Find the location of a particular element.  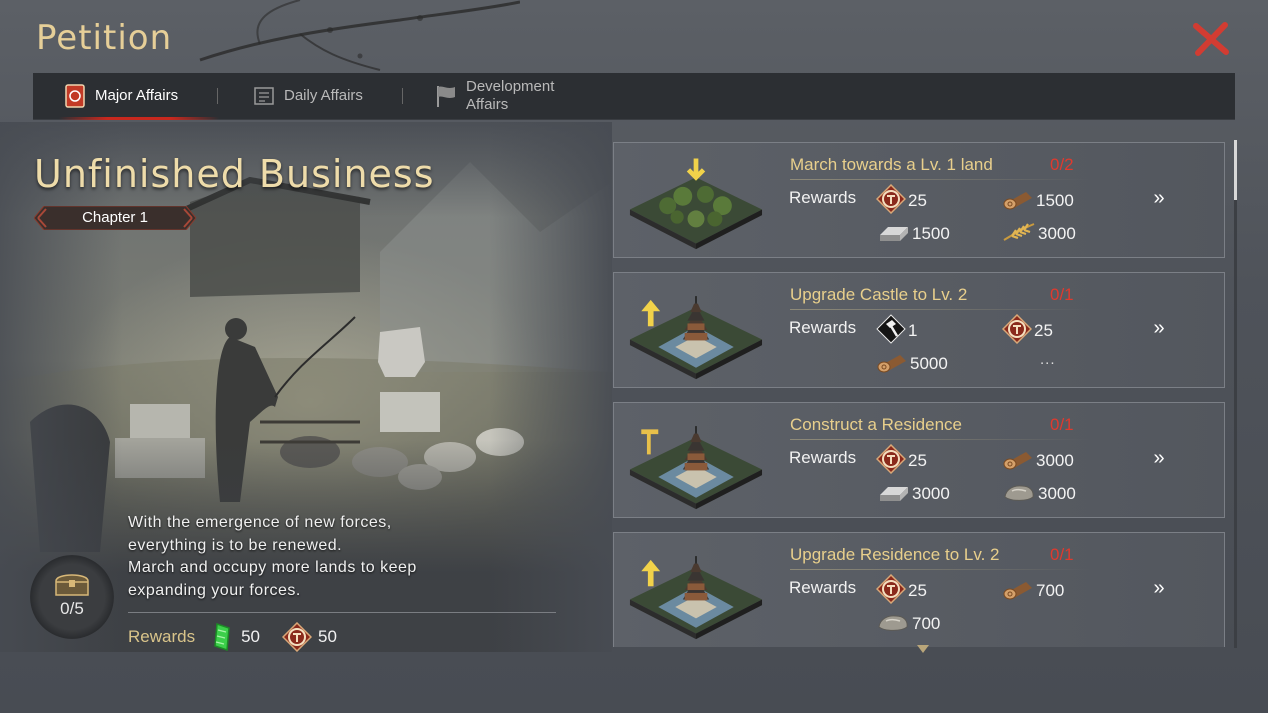

chest-progress: 0/5 is located at coordinates (72, 608).